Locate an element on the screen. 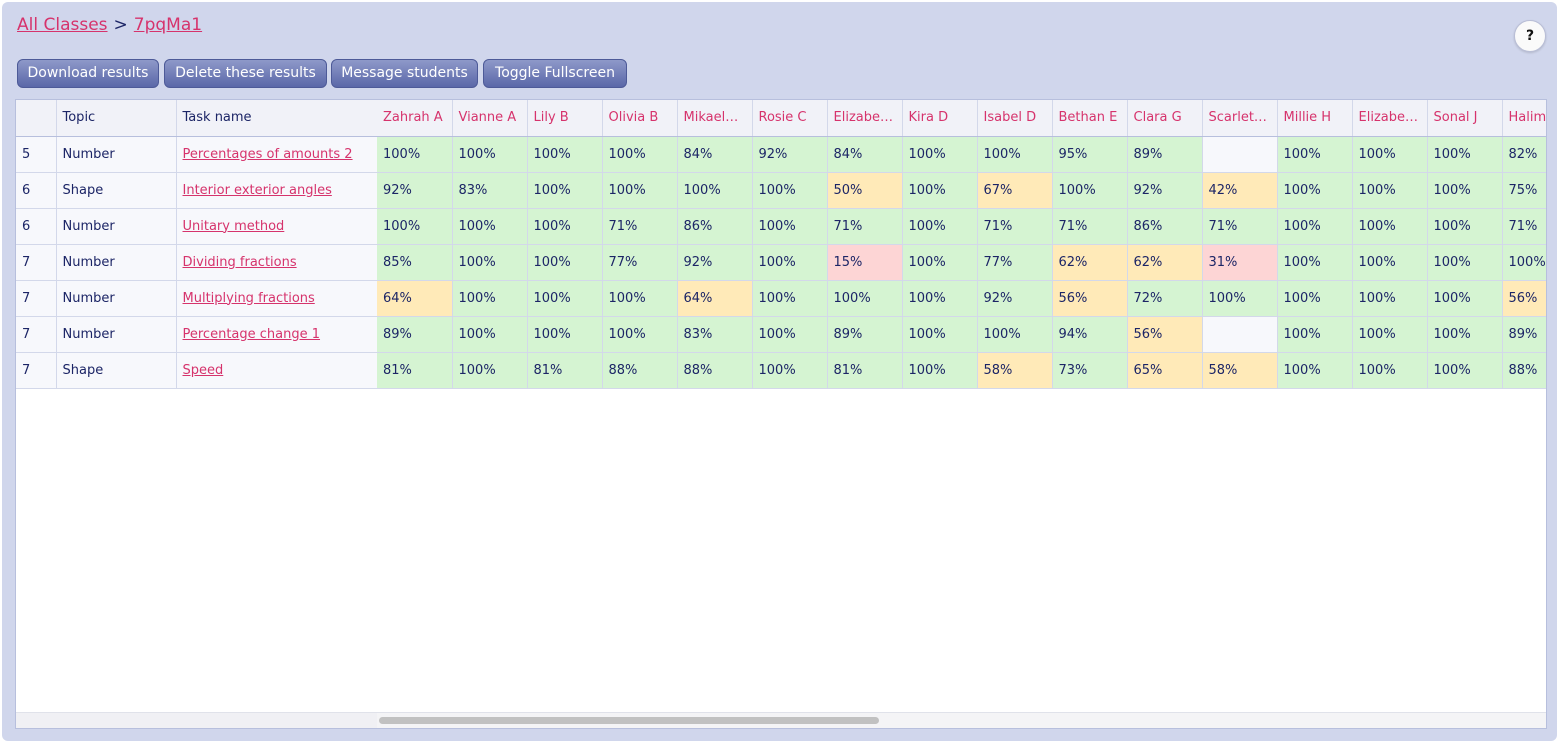  task-name-link: Unitary method is located at coordinates (234, 226).